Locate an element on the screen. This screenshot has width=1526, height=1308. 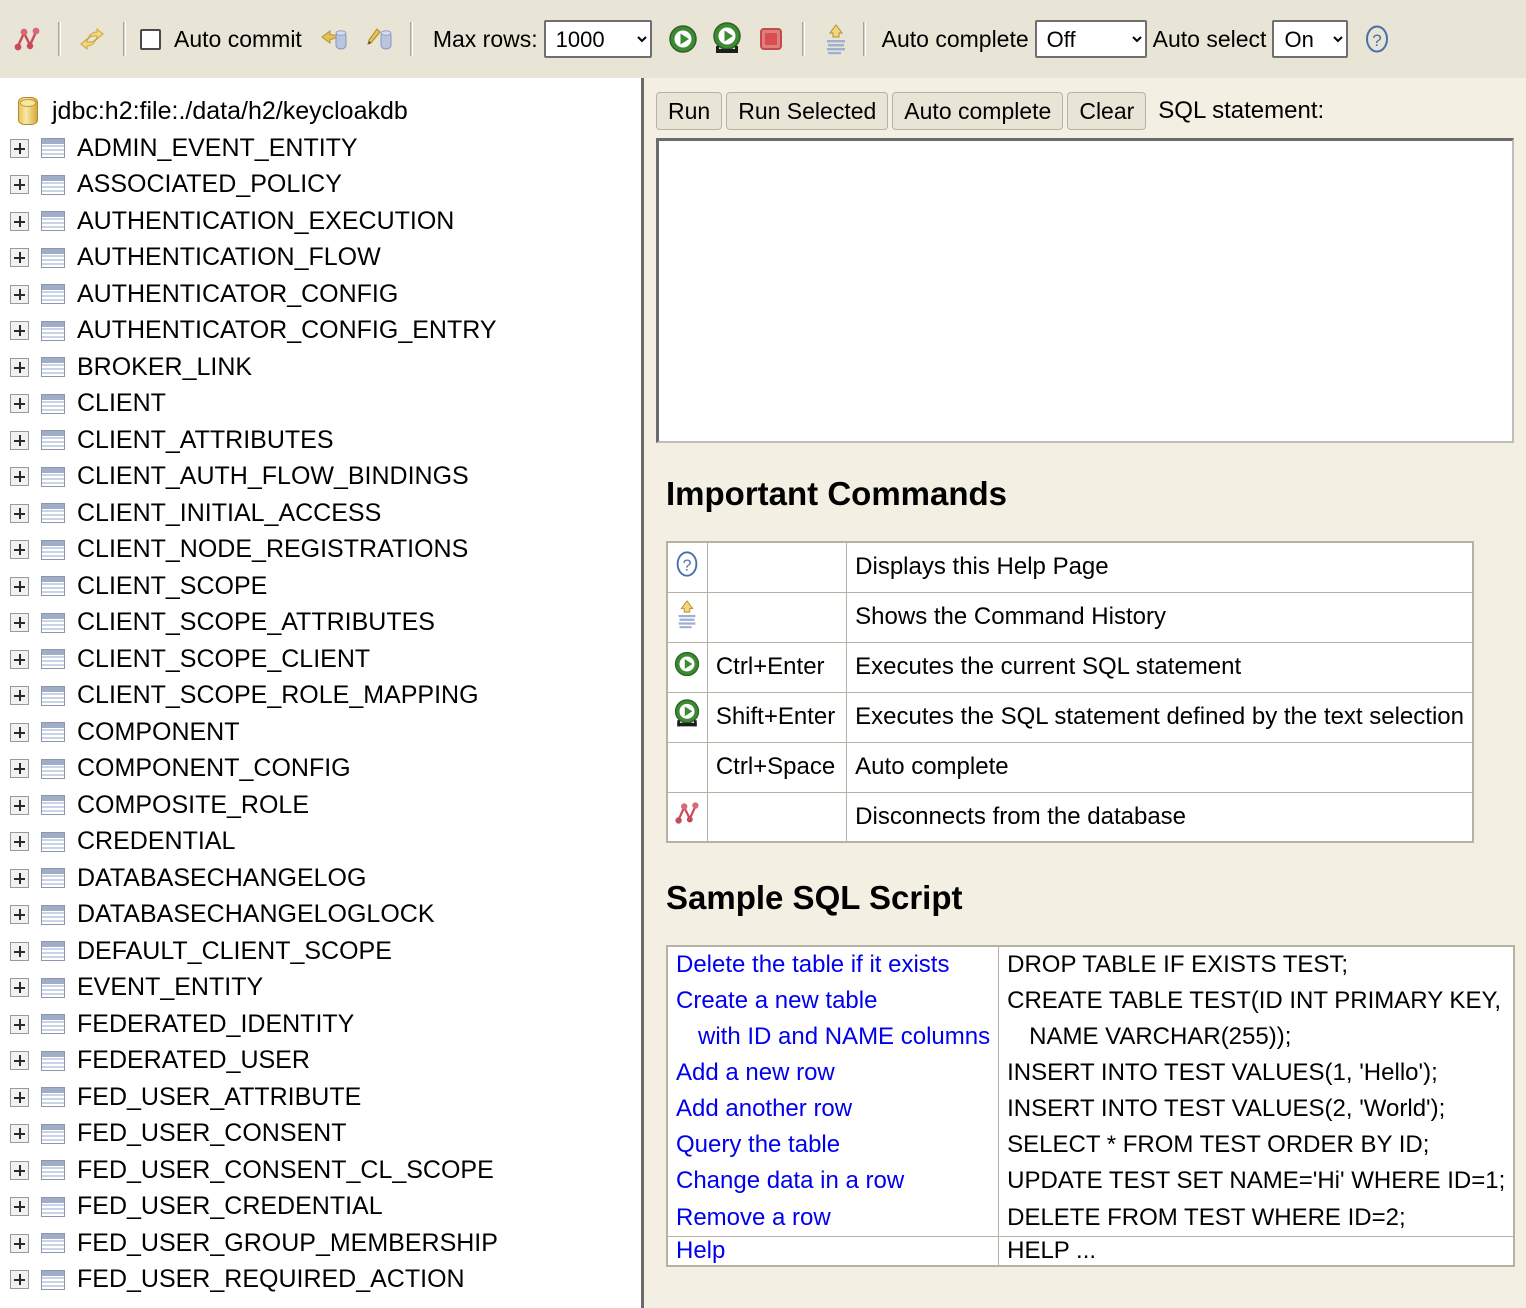
tree-item: CLIENT_ATTRIBUTES is located at coordinates (325, 440).